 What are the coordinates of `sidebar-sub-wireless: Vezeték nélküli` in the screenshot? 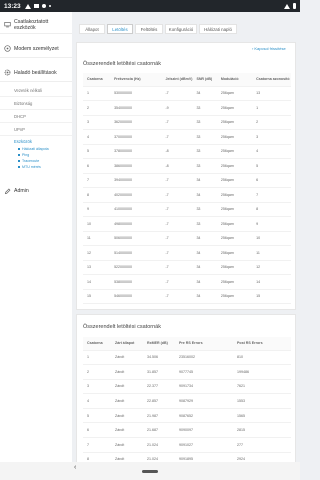 It's located at (36, 90).